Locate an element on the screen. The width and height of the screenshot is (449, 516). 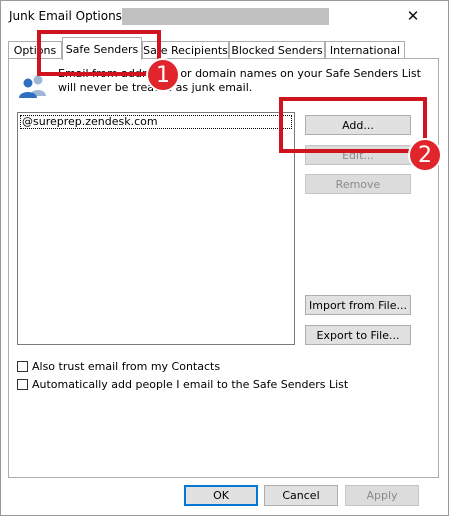
close-button: ✕ is located at coordinates (413, 16).